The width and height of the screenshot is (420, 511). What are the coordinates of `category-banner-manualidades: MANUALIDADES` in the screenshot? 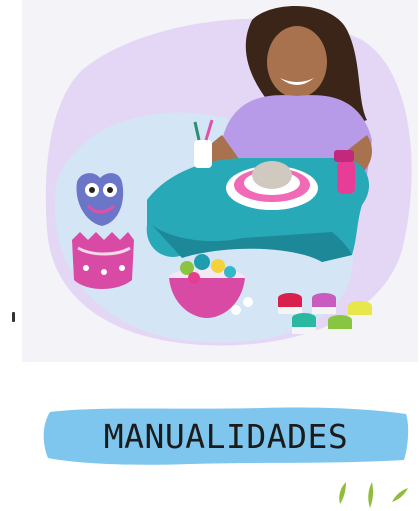 It's located at (226, 436).